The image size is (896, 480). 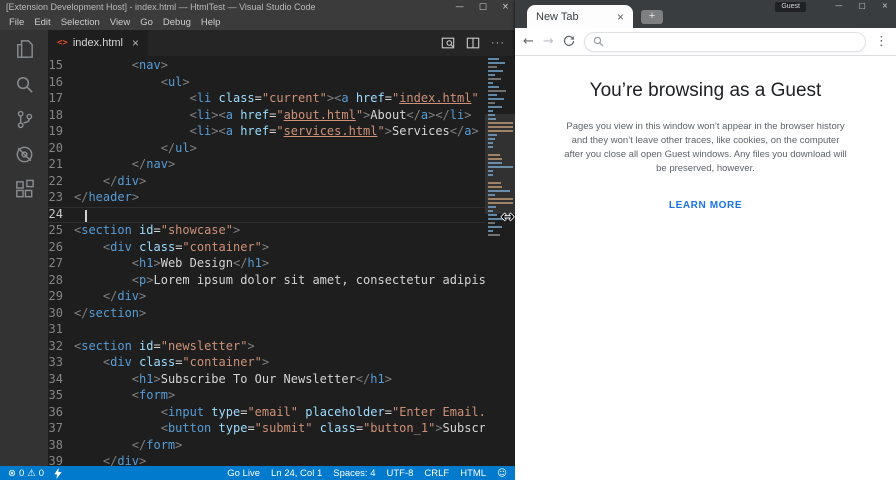 I want to click on code-line: 30 </section>, so click(x=281, y=314).